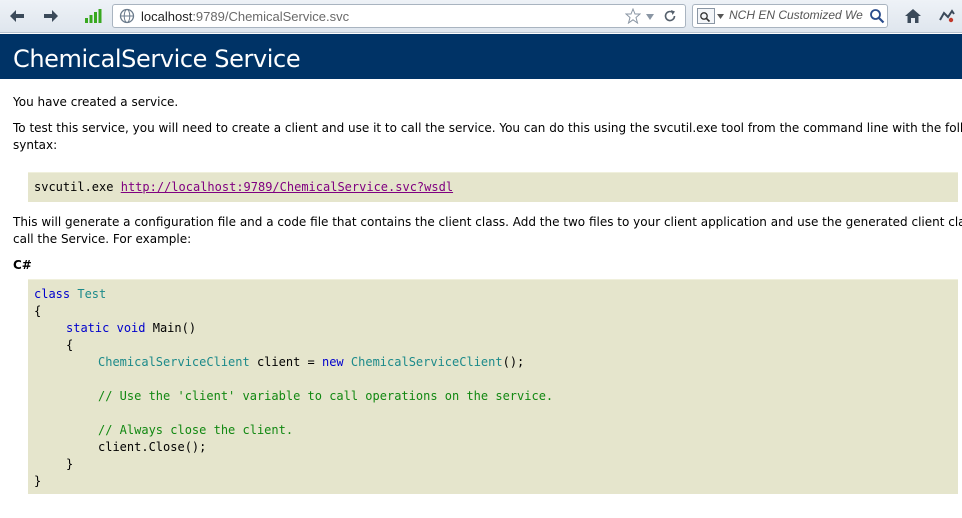 This screenshot has height=518, width=962. Describe the element at coordinates (131, 328) in the screenshot. I see `code-line: static void Main()` at that location.